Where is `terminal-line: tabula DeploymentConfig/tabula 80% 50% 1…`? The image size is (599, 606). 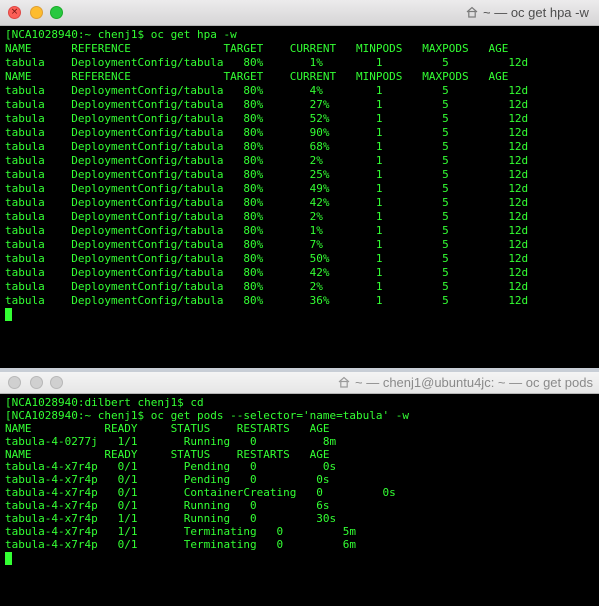 terminal-line: tabula DeploymentConfig/tabula 80% 50% 1… is located at coordinates (267, 258).